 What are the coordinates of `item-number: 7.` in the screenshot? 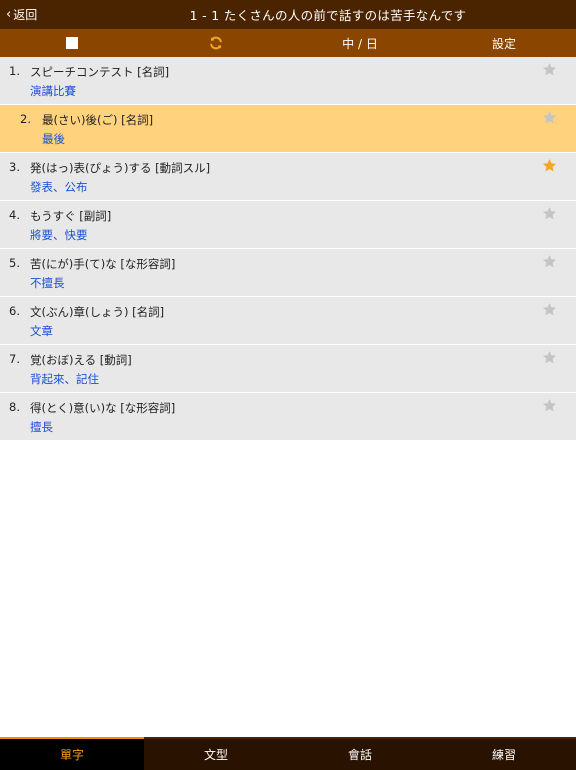 It's located at (14, 359).